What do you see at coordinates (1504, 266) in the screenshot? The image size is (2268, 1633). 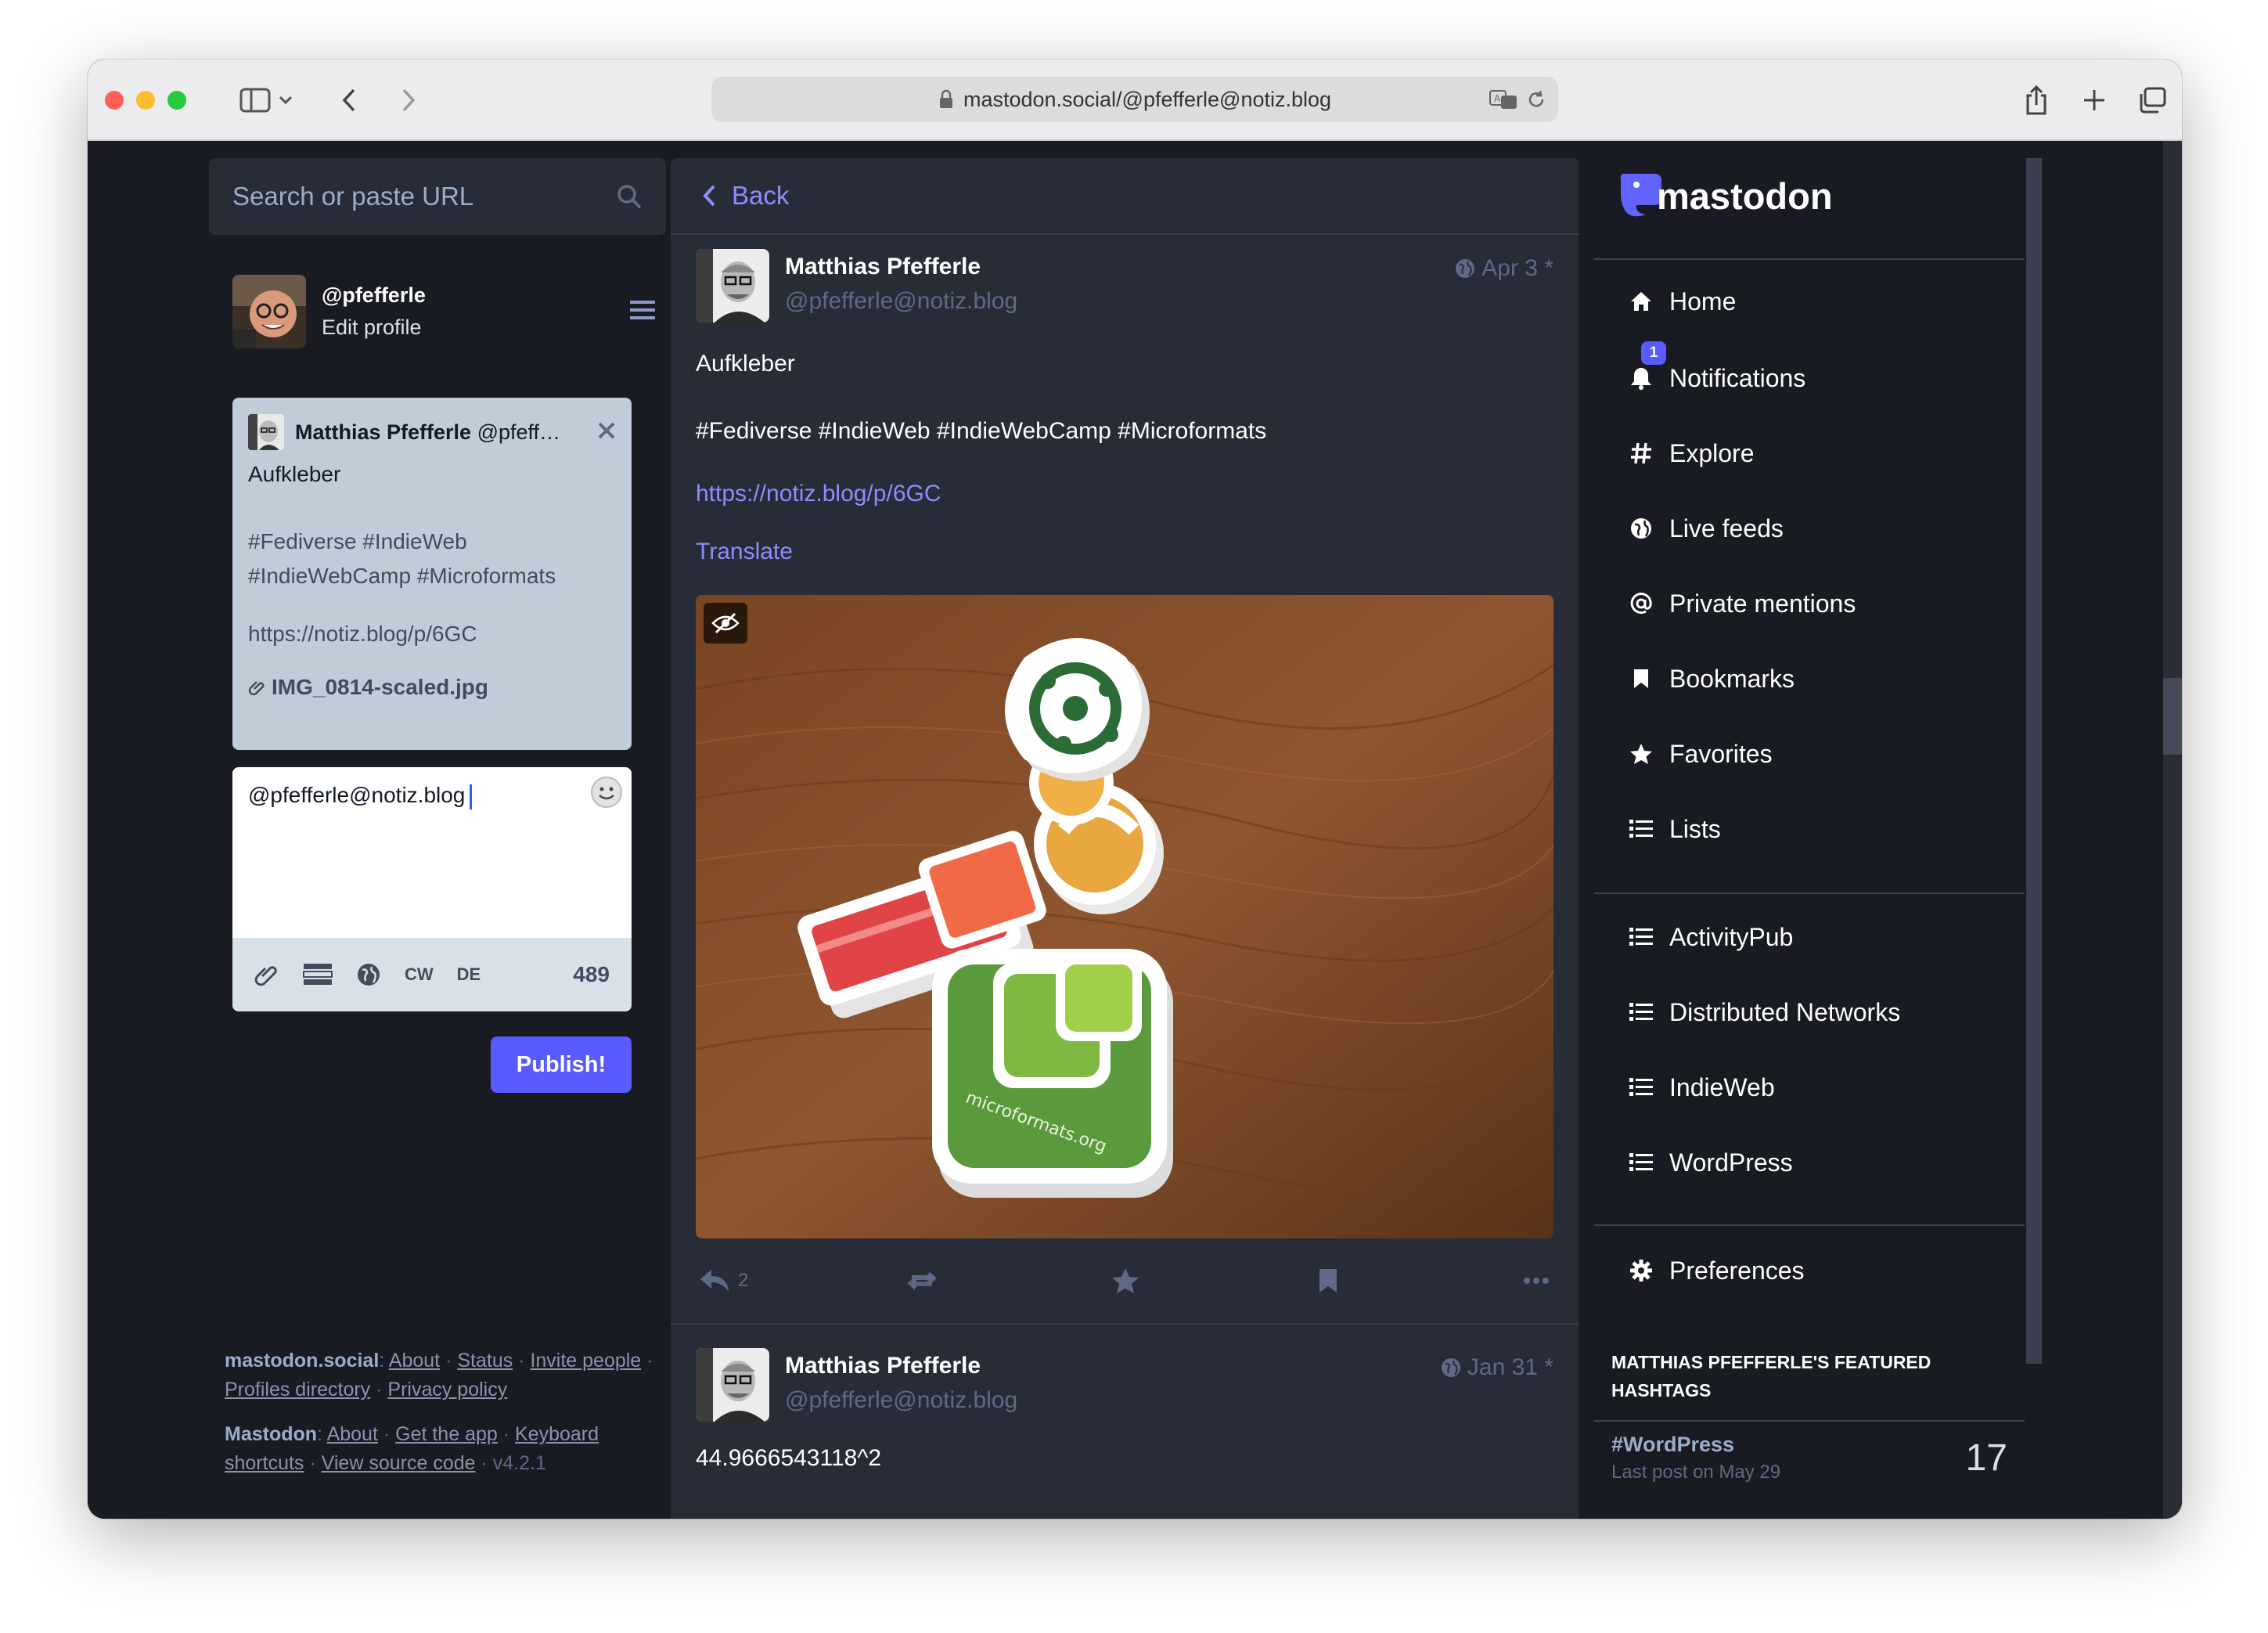 I see `status-timestamp: Apr 3 *` at bounding box center [1504, 266].